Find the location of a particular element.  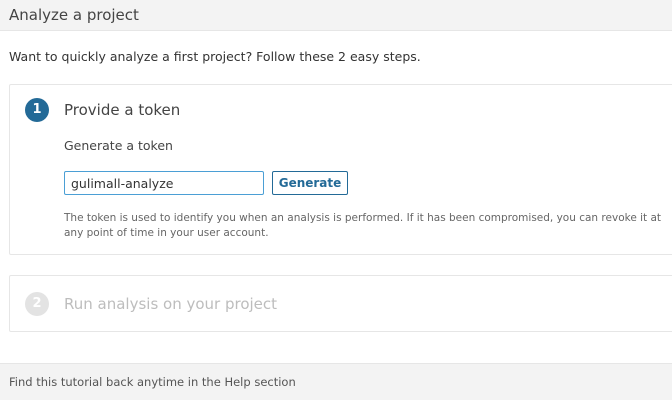

step-run-analysis: 2 Run analysis on your project is located at coordinates (340, 303).